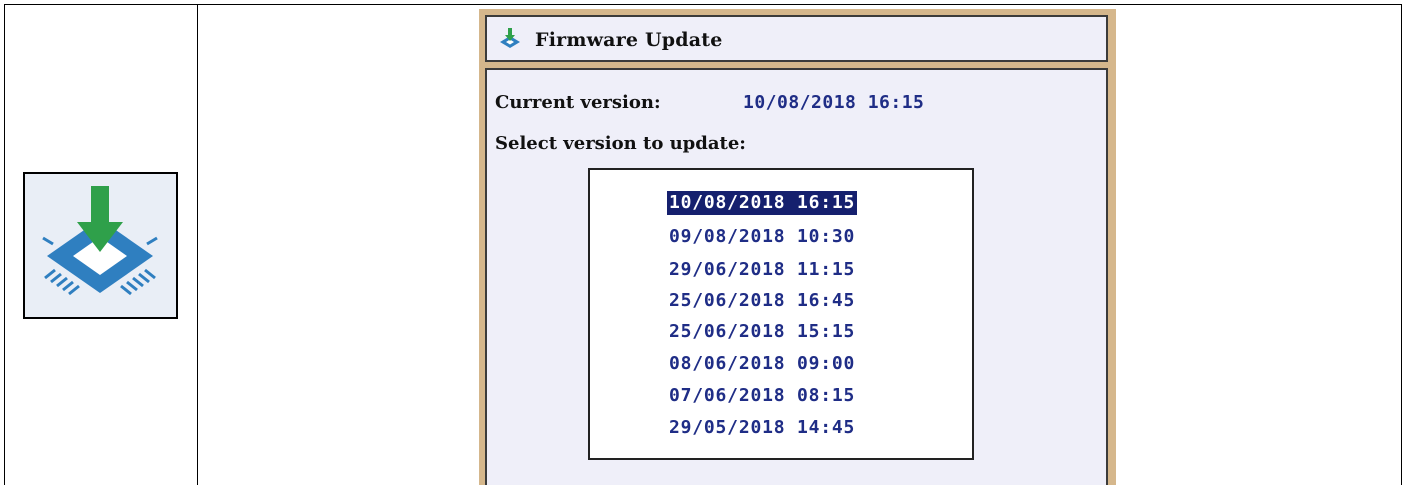  Describe the element at coordinates (762, 428) in the screenshot. I see `version-list-item: 29/05/2018 14:45` at that location.